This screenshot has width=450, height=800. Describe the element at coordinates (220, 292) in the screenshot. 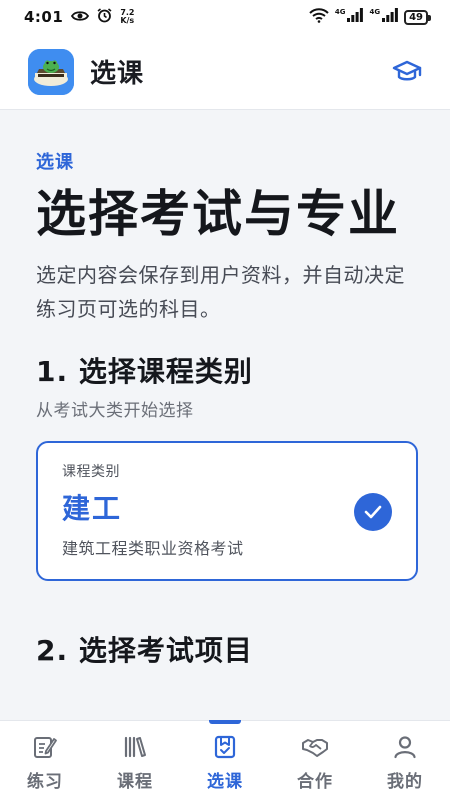

I see `page-intro: 选定内容会保存到用户资料，并自动决定练习页可选的科目。` at that location.